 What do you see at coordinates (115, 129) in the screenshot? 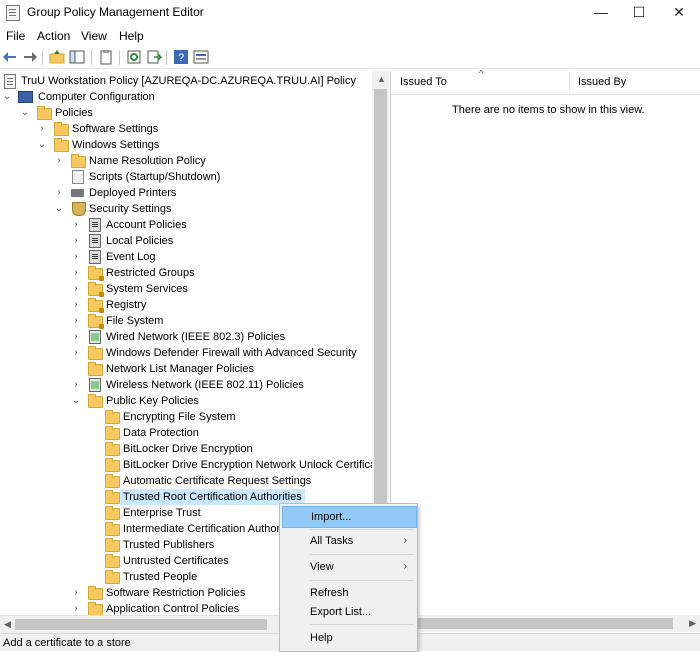
I see `tree-item-label: Software Settings` at bounding box center [115, 129].